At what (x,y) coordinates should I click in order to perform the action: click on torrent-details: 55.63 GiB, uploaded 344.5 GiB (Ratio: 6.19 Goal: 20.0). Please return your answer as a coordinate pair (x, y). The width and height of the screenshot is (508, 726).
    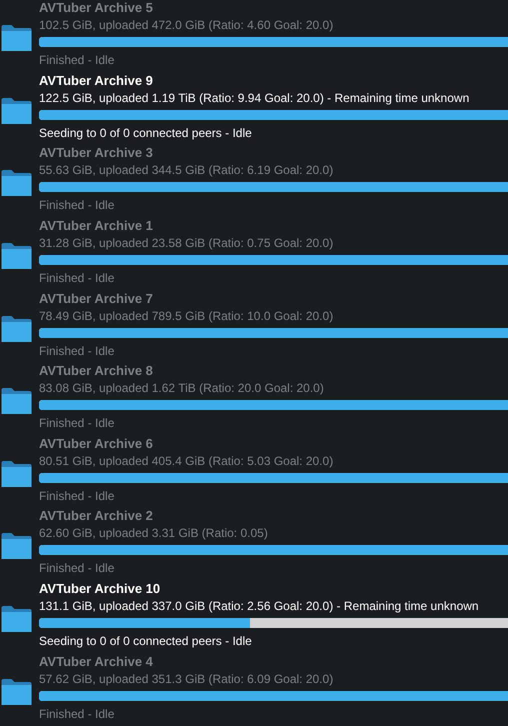
    Looking at the image, I should click on (186, 171).